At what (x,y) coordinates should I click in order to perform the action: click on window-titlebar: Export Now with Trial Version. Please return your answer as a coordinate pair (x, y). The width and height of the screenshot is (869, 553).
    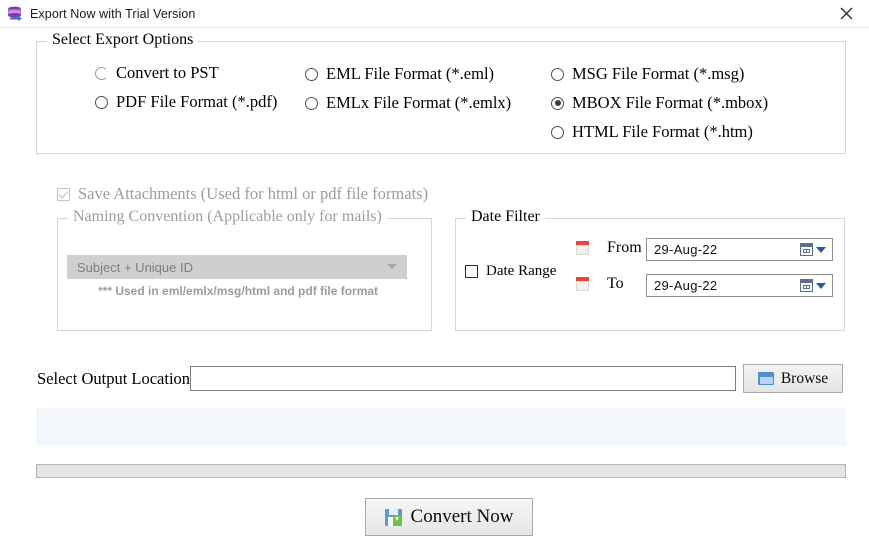
    Looking at the image, I should click on (434, 14).